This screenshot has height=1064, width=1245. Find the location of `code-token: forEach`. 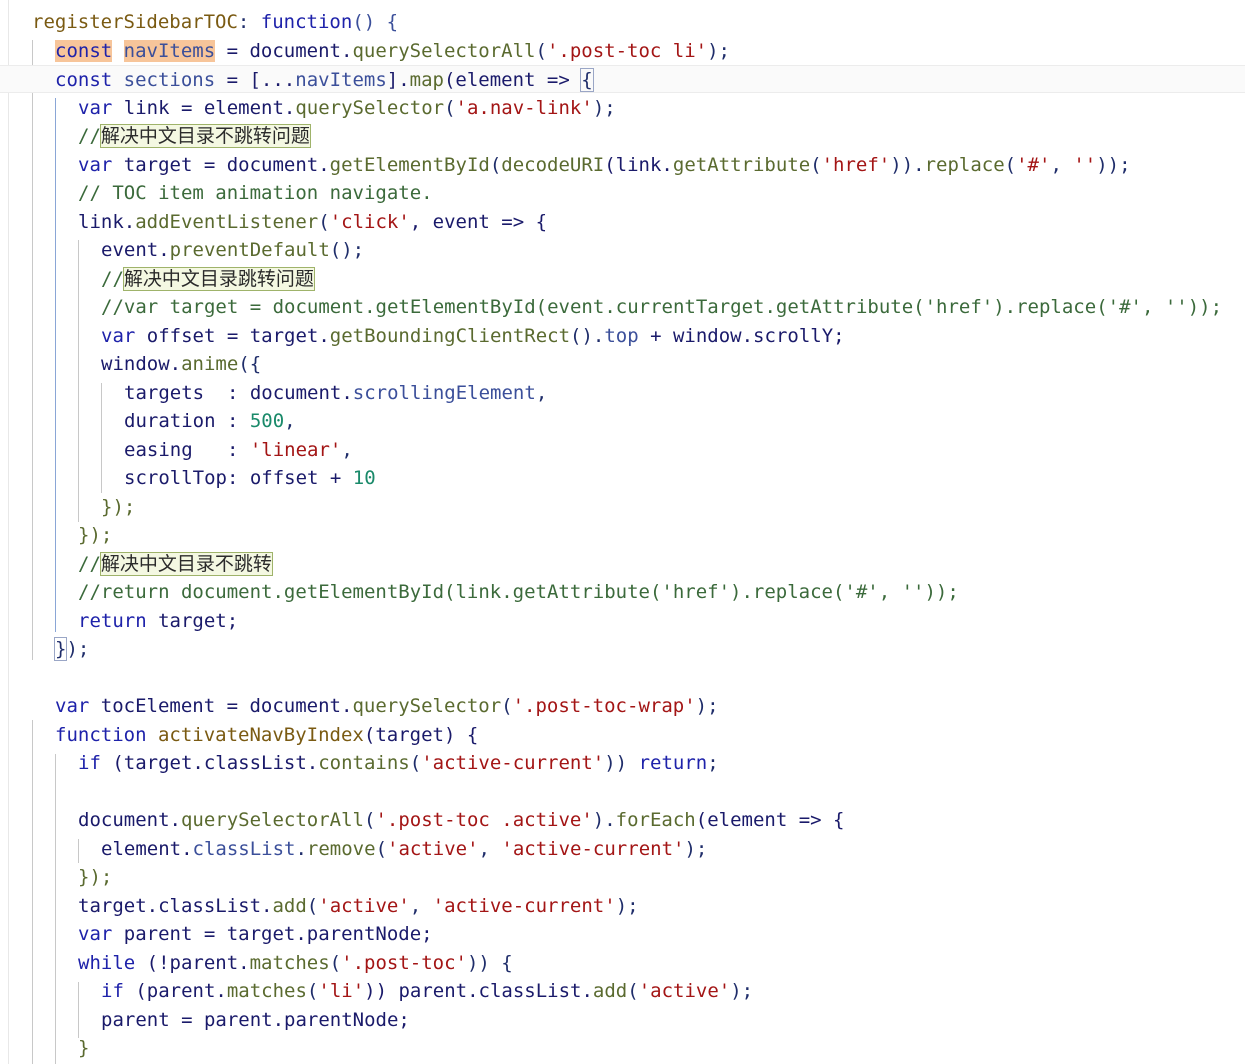

code-token: forEach is located at coordinates (655, 820).